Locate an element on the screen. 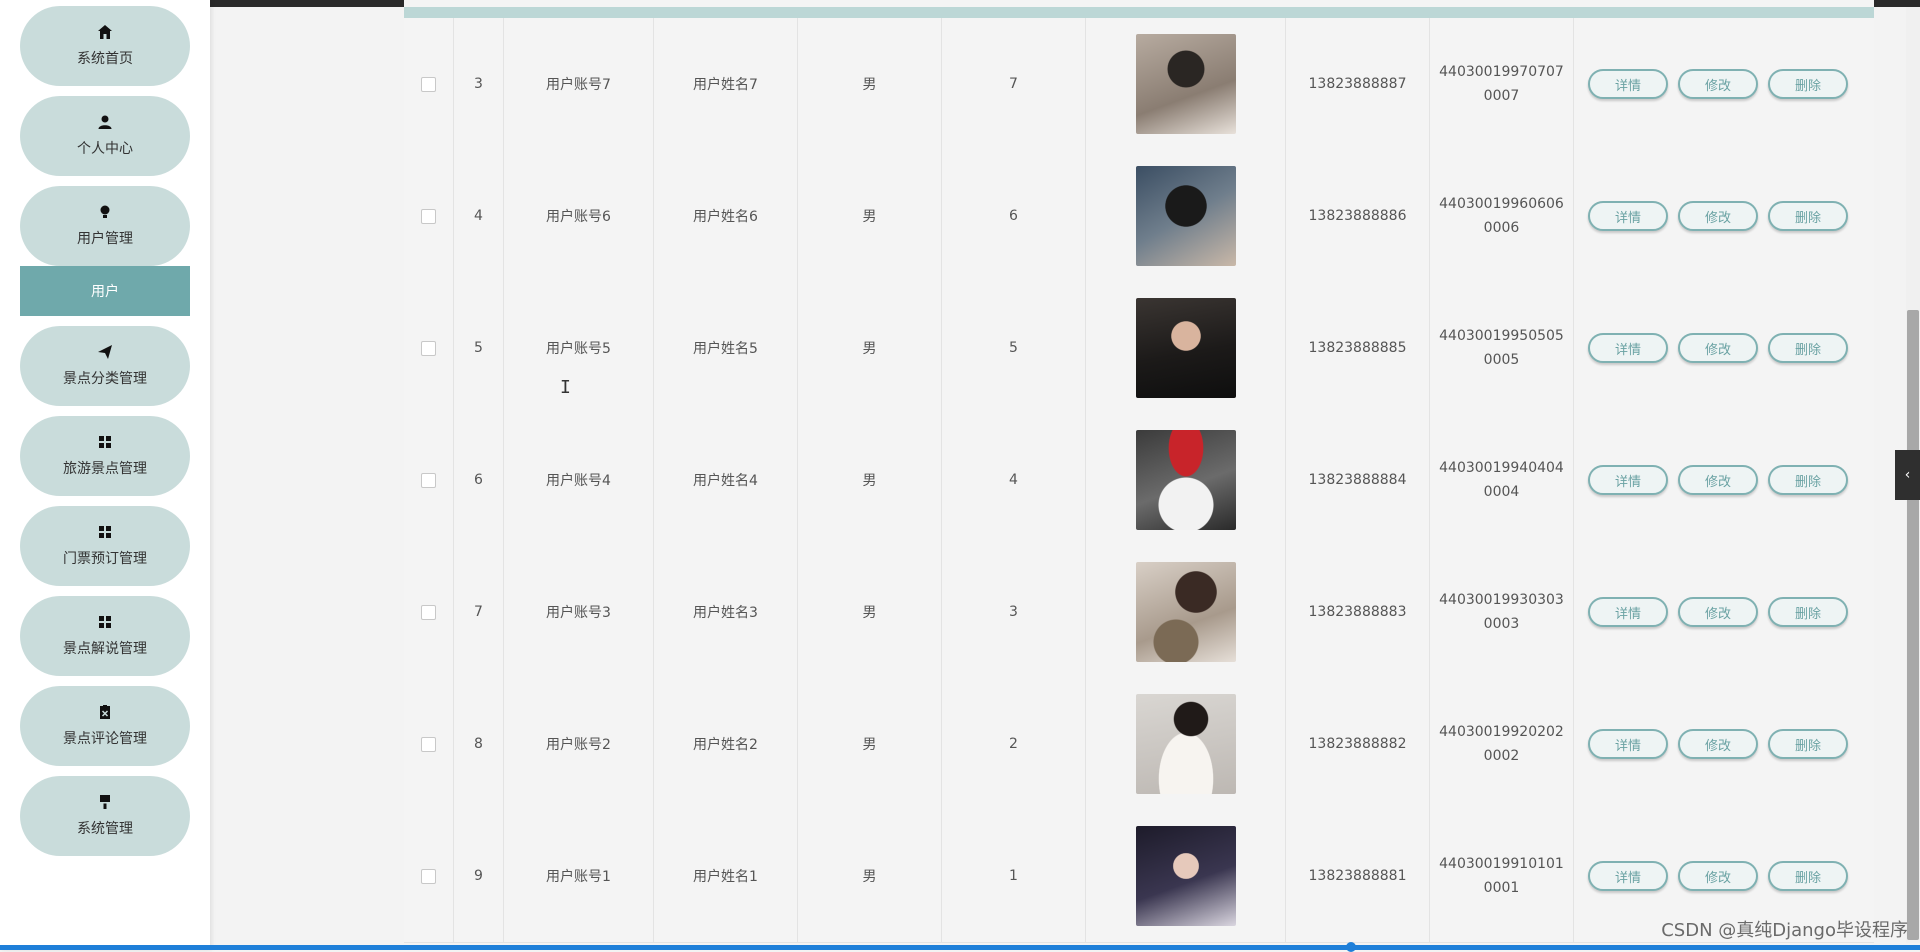 Image resolution: width=1920 pixels, height=952 pixels. user-id-card: 440300199101010001 is located at coordinates (1502, 876).